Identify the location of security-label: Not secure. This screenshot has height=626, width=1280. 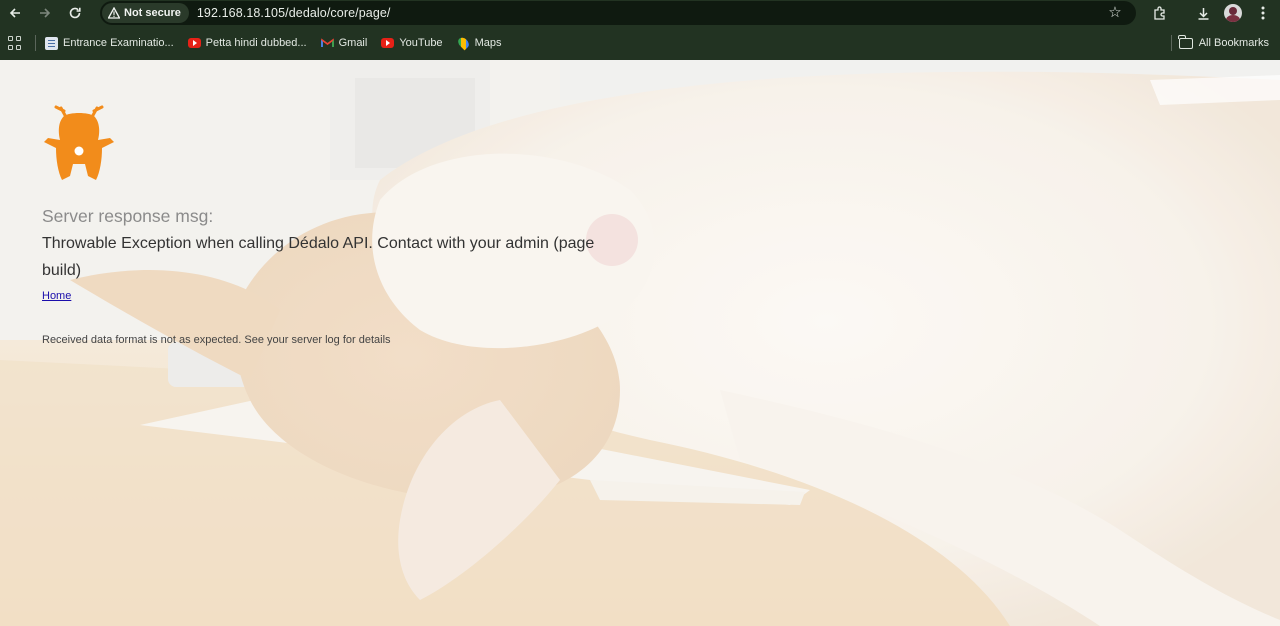
(152, 13).